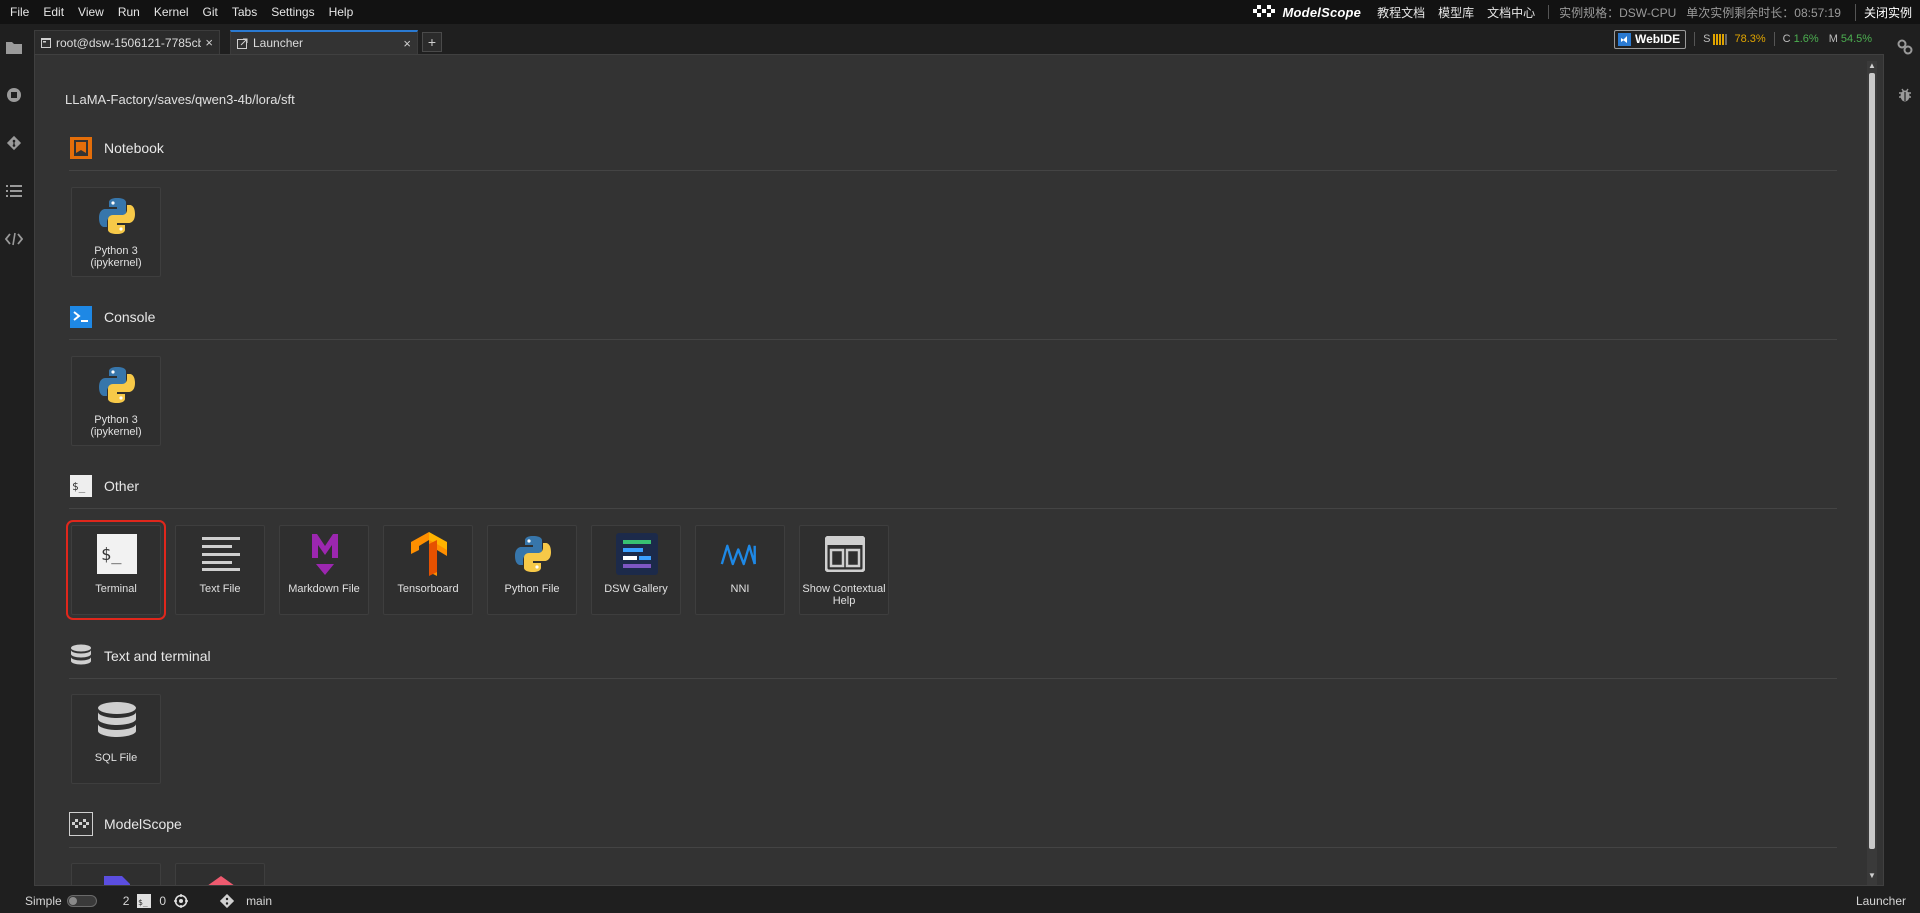  I want to click on database-icon, so click(81, 656).